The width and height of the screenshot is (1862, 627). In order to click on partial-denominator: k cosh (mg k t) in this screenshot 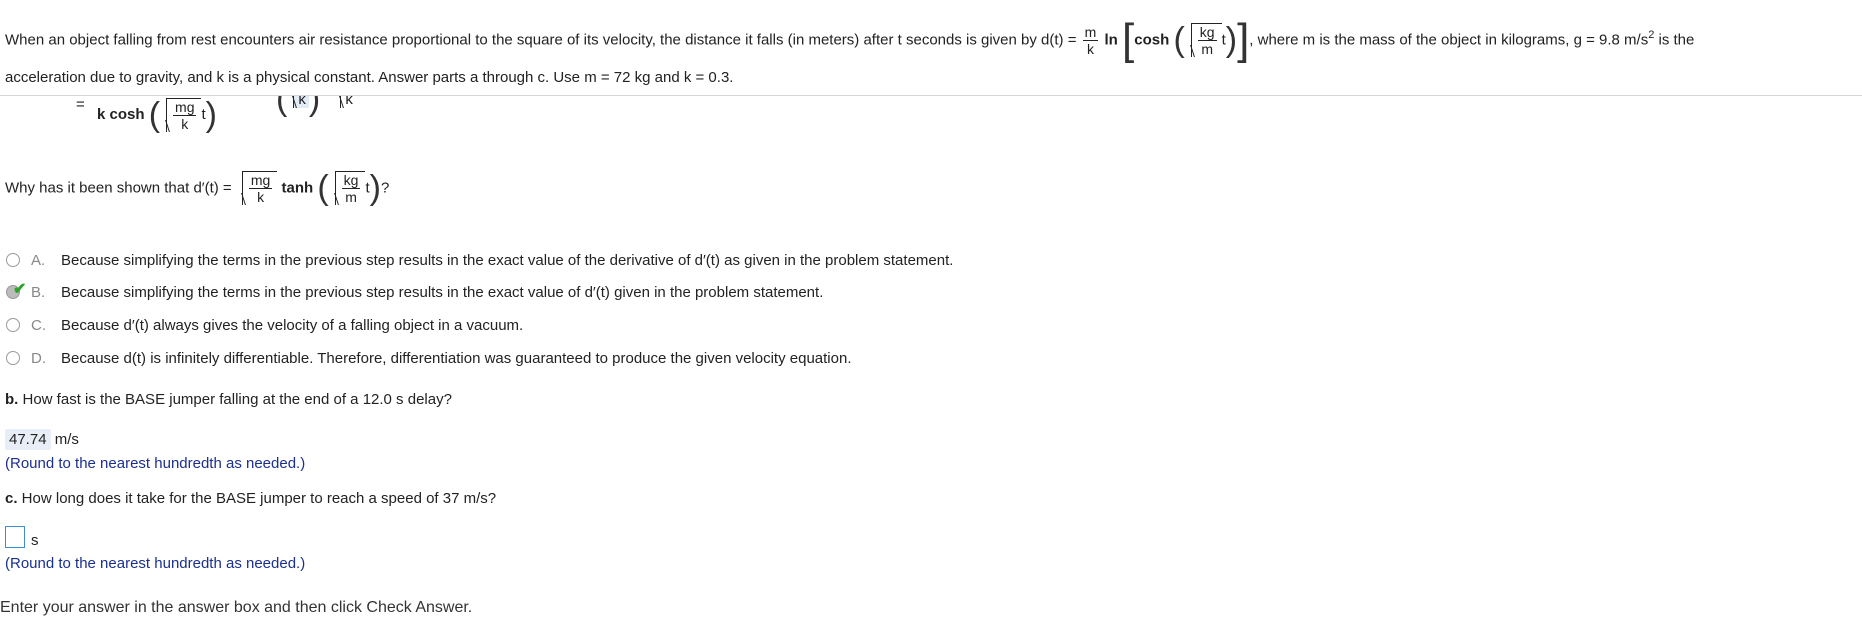, I will do `click(157, 115)`.